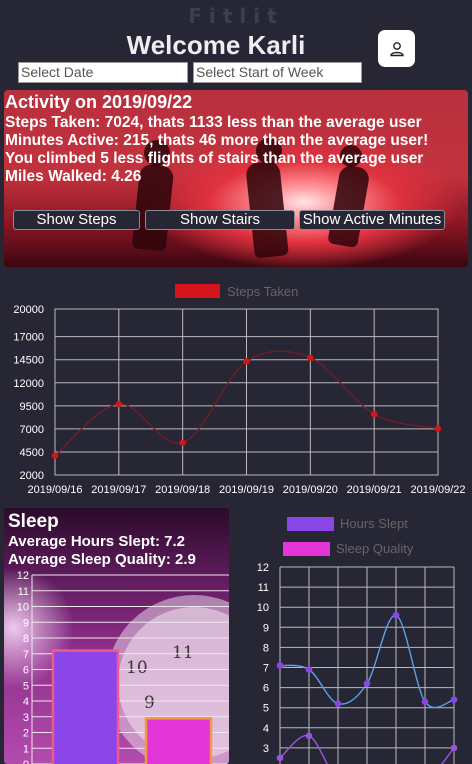  Describe the element at coordinates (26, 734) in the screenshot. I see `y-tick-label: 2` at that location.